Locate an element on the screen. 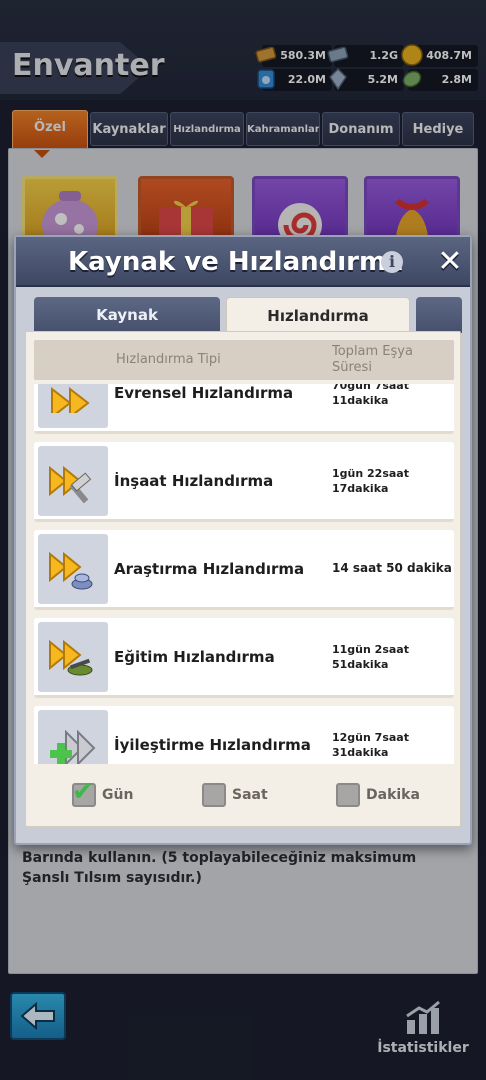 The height and width of the screenshot is (1080, 486). speedup-time: 12gün 7saat 31dakika is located at coordinates (370, 745).